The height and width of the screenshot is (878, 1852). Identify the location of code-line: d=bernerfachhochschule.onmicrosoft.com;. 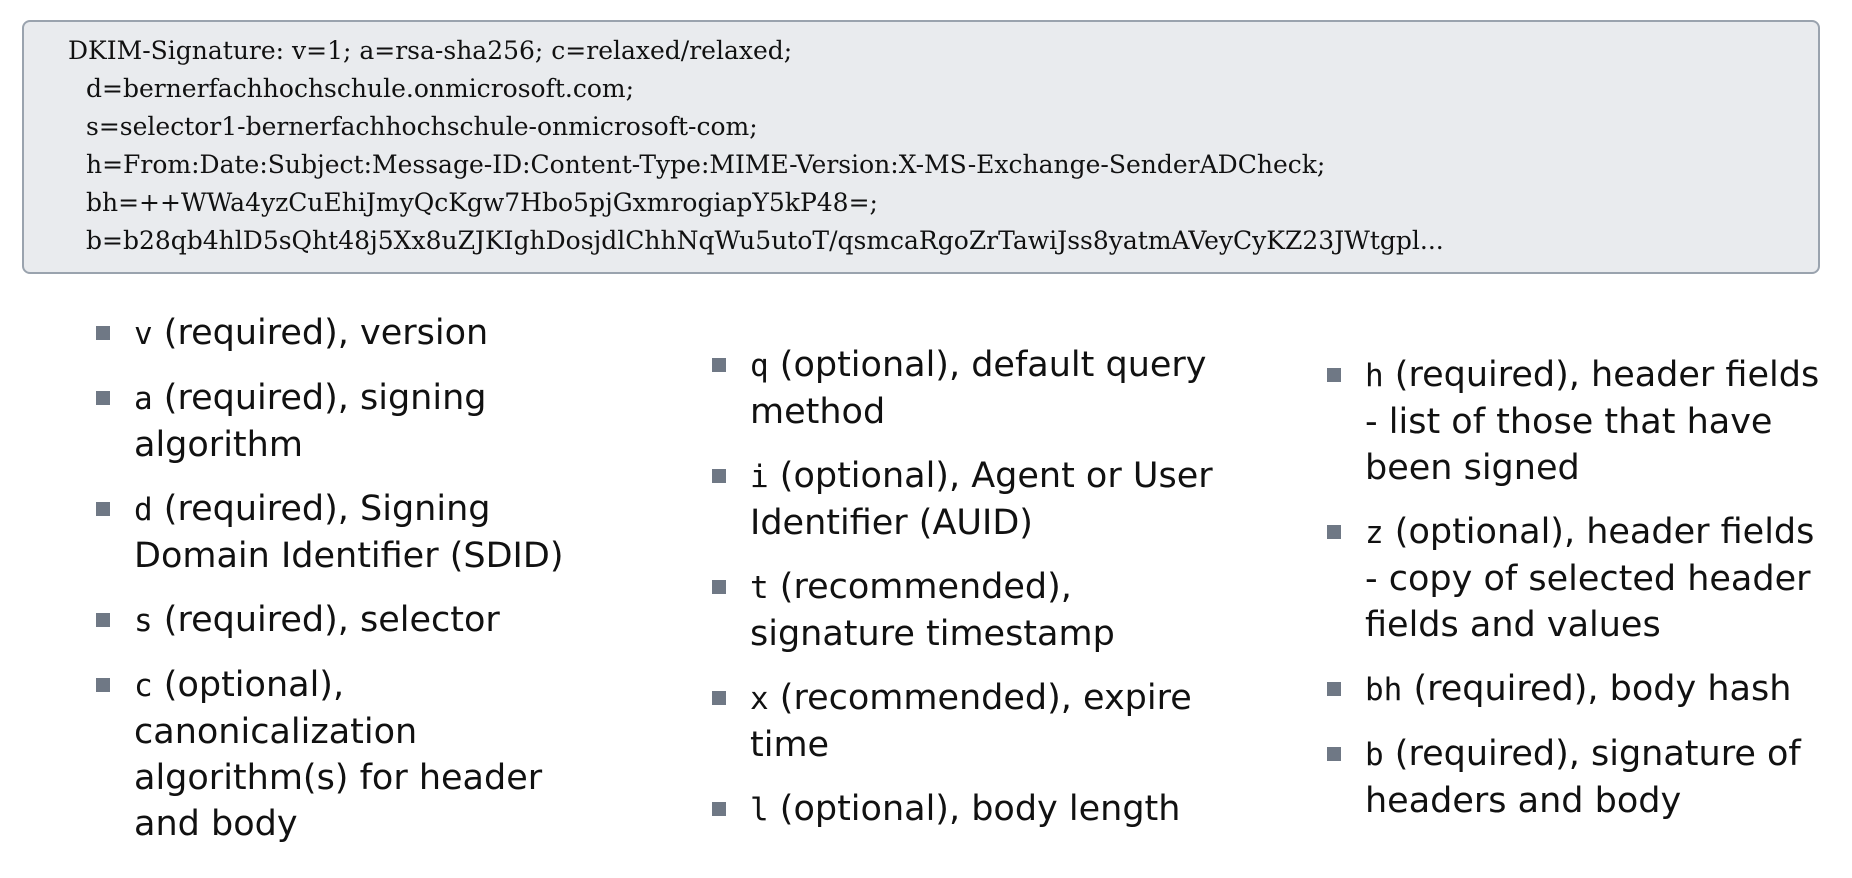
(360, 88).